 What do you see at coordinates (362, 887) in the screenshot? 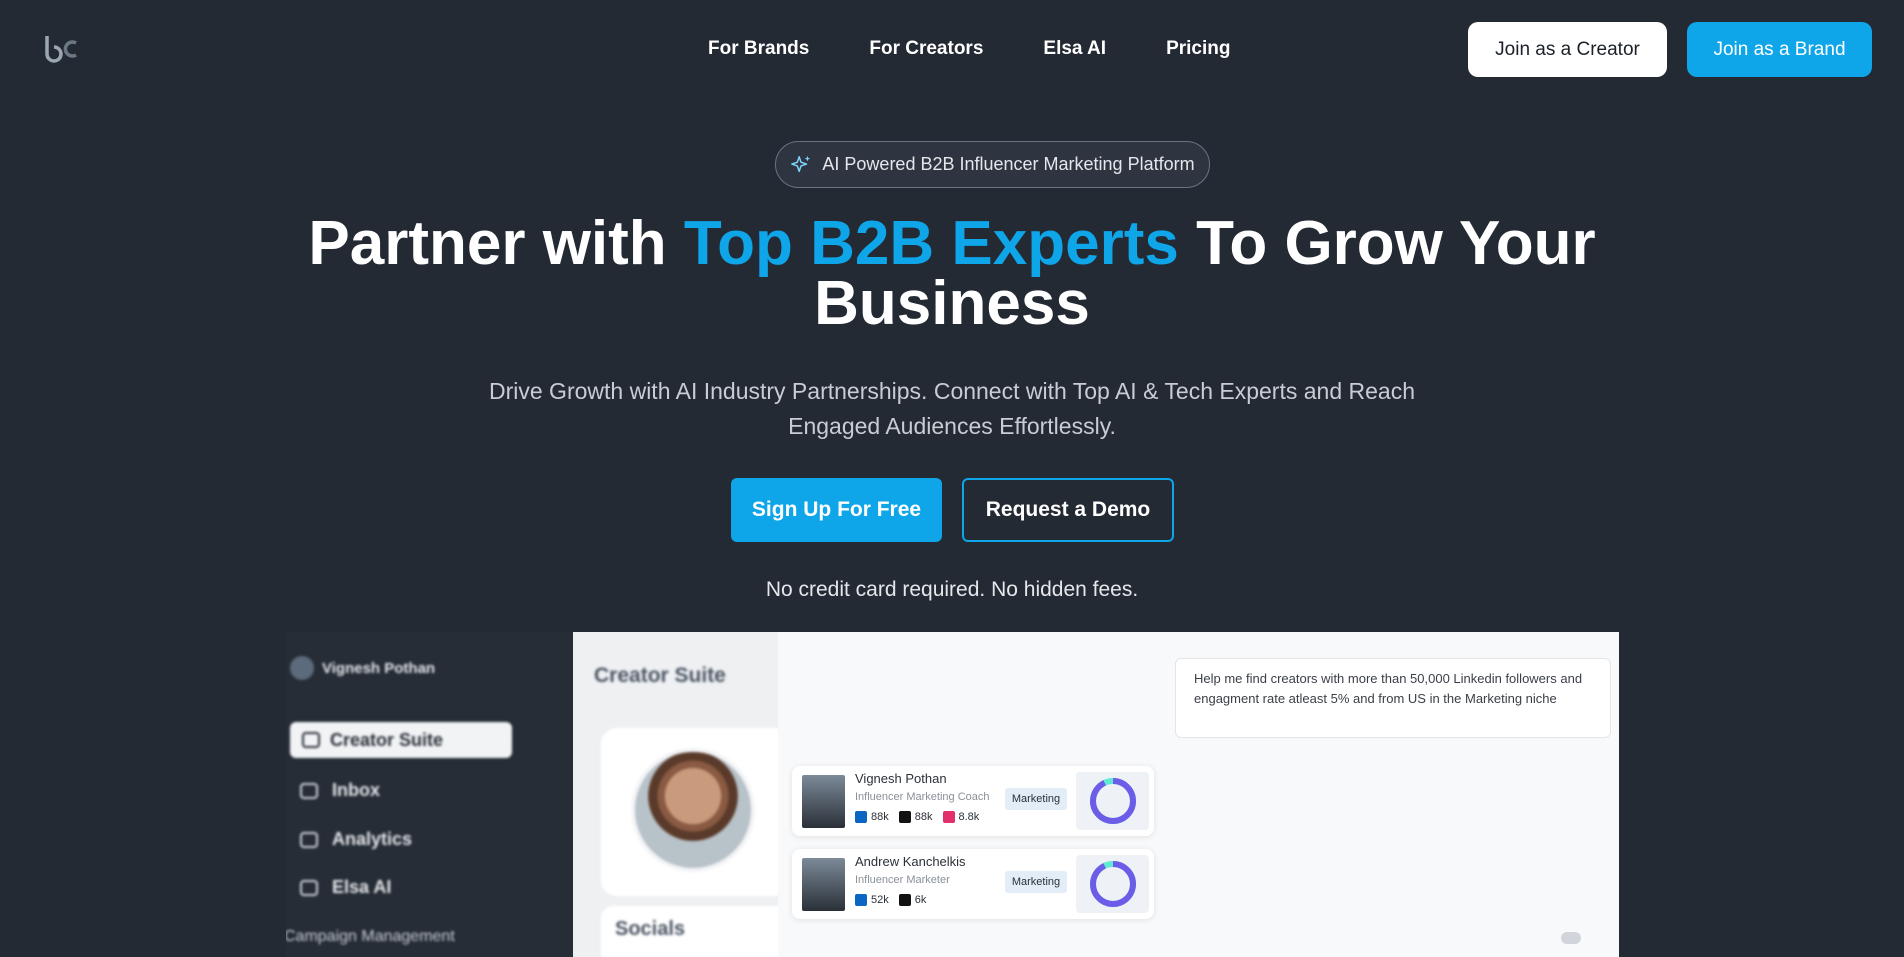
I see `preview-nav-label: Elsa AI` at bounding box center [362, 887].